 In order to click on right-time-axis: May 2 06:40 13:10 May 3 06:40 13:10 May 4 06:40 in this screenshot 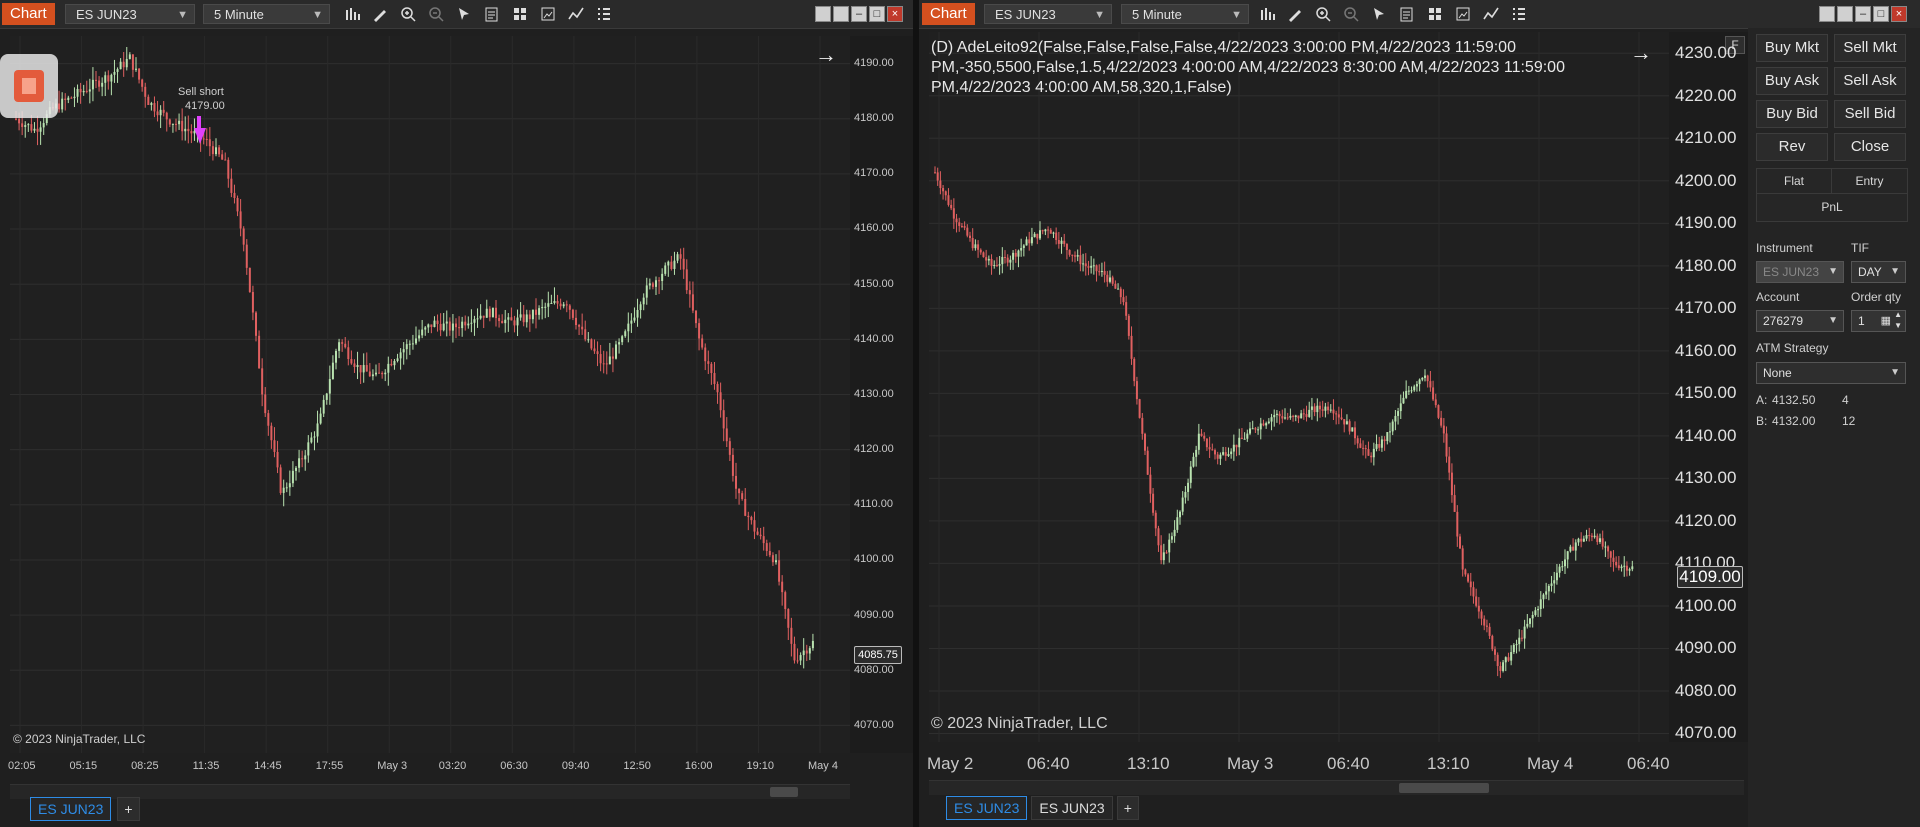, I will do `click(1298, 764)`.